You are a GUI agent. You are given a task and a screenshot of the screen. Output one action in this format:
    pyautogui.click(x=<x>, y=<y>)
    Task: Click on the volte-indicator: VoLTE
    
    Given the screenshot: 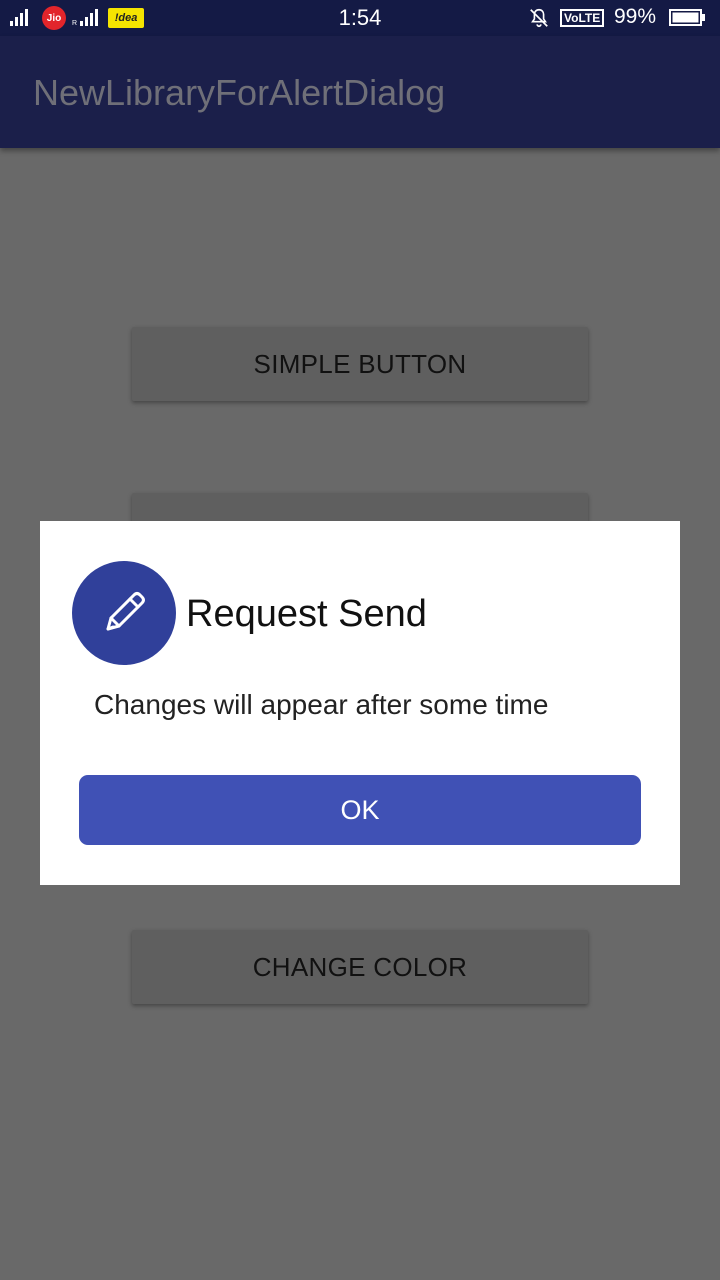 What is the action you would take?
    pyautogui.click(x=582, y=18)
    